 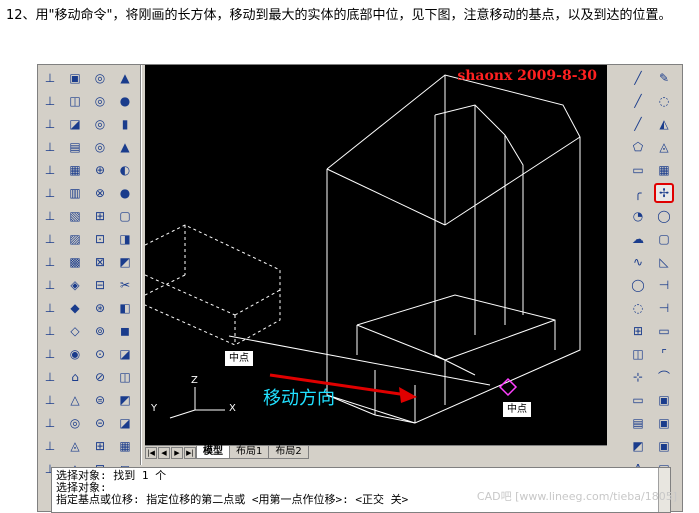 What do you see at coordinates (638, 170) in the screenshot?
I see `draw-tool-5-icon: ▭` at bounding box center [638, 170].